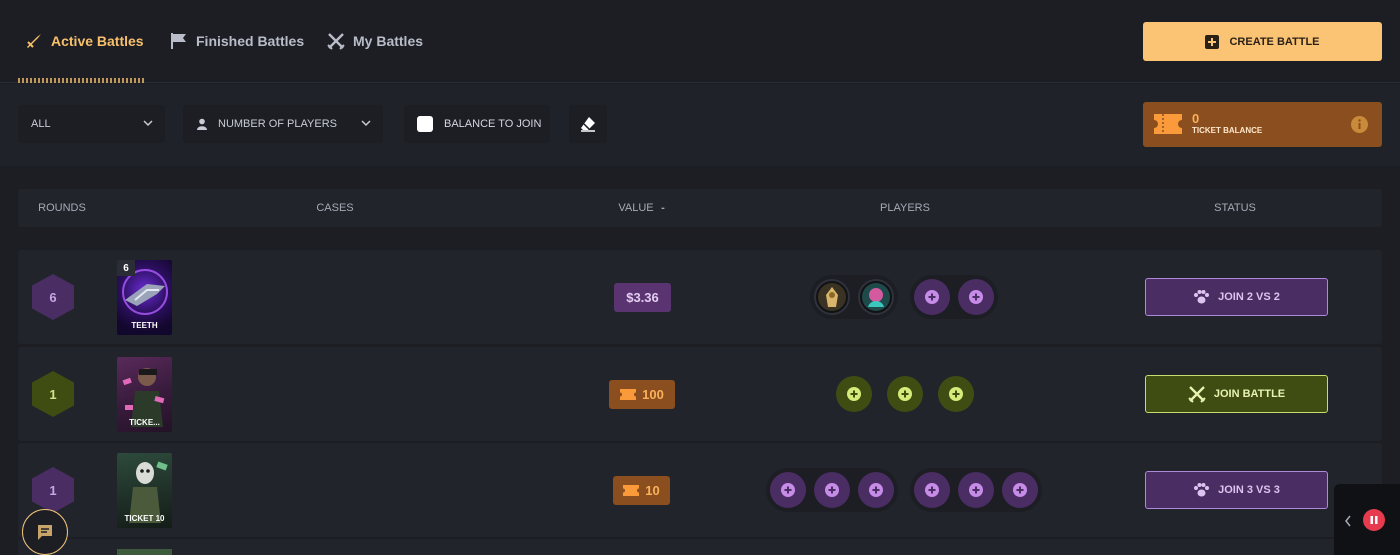  I want to click on info-icon, so click(1359, 124).